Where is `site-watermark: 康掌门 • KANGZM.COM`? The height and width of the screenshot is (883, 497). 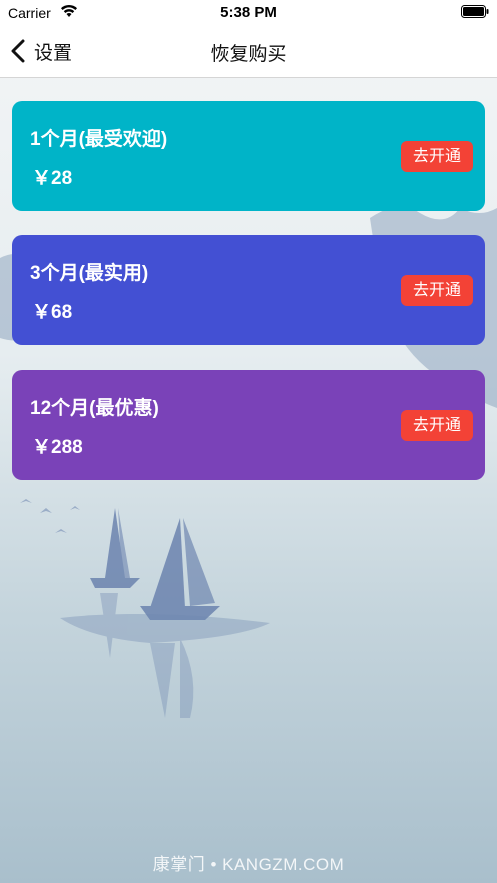 site-watermark: 康掌门 • KANGZM.COM is located at coordinates (248, 864).